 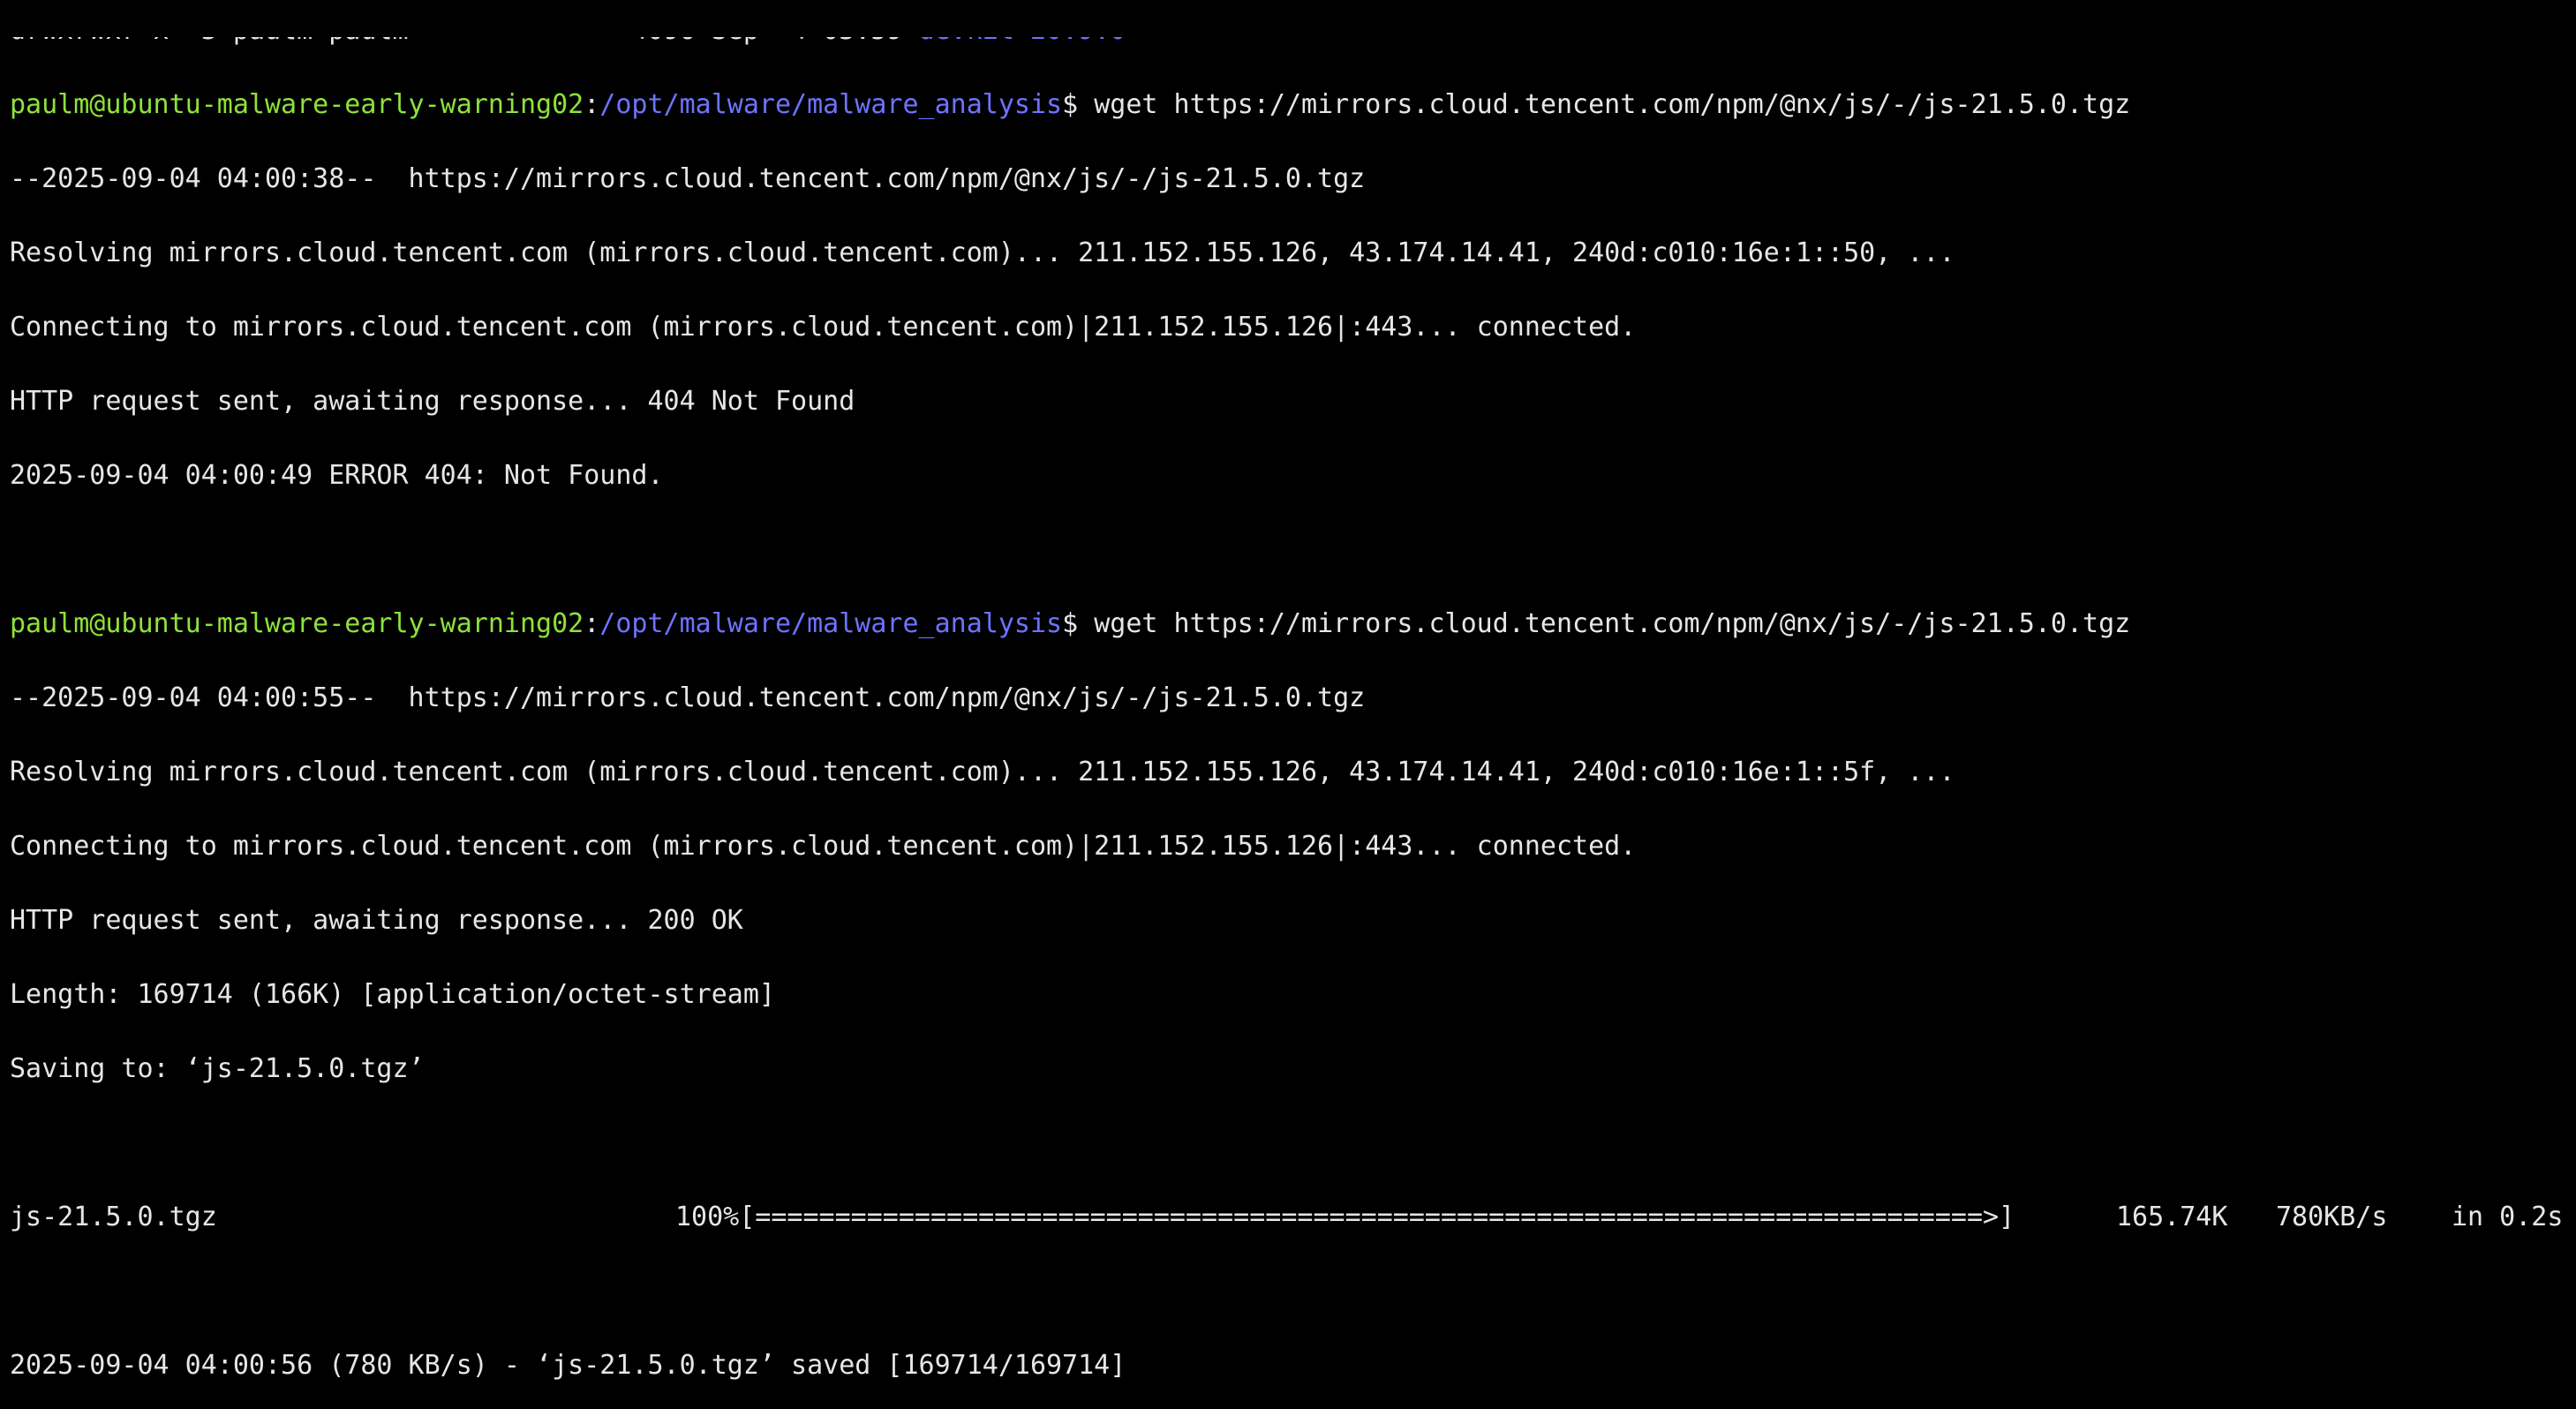 I want to click on progress-size: 165.74K, so click(x=2172, y=1217).